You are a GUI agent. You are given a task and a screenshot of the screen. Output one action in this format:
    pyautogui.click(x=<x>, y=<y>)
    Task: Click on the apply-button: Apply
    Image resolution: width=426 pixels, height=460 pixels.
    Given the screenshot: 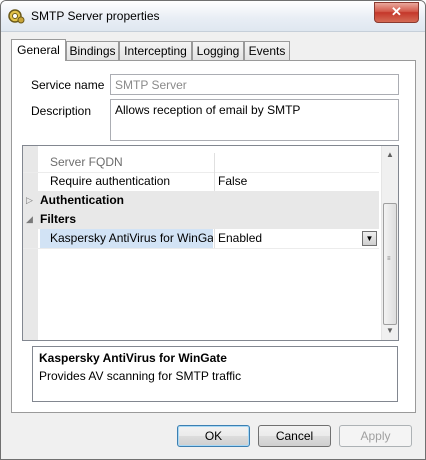 What is the action you would take?
    pyautogui.click(x=375, y=436)
    